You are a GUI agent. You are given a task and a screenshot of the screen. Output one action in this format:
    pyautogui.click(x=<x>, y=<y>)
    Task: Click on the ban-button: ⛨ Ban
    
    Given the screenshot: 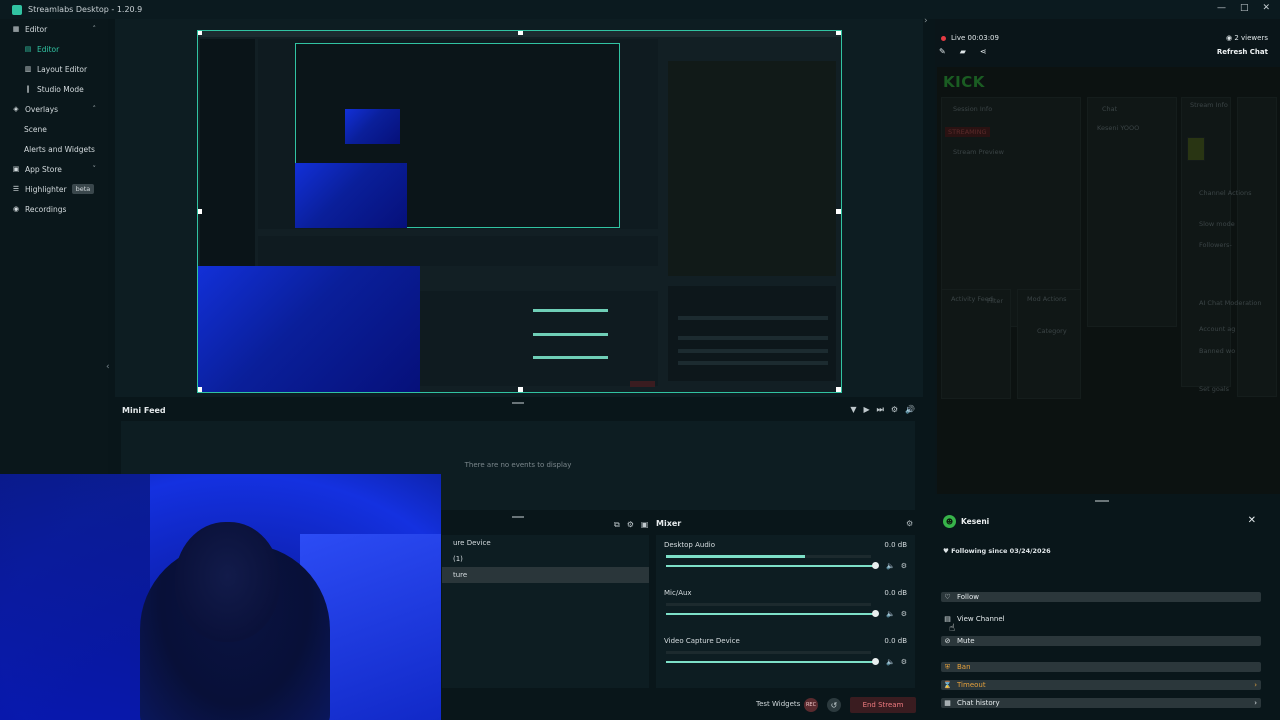 What is the action you would take?
    pyautogui.click(x=1101, y=667)
    